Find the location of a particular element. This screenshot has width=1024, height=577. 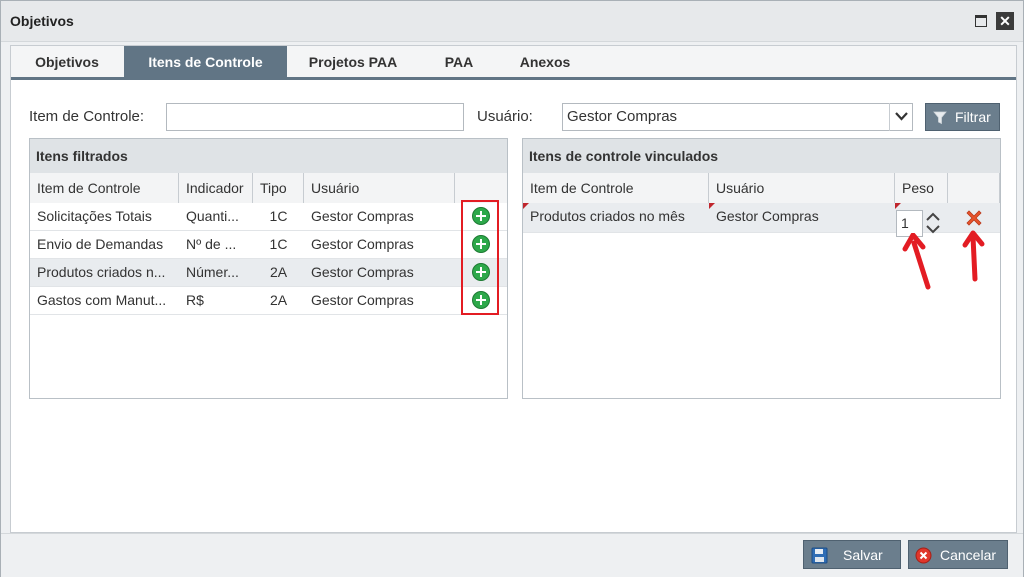

itens-vinculados-title: Itens de controle vinculados is located at coordinates (761, 156).